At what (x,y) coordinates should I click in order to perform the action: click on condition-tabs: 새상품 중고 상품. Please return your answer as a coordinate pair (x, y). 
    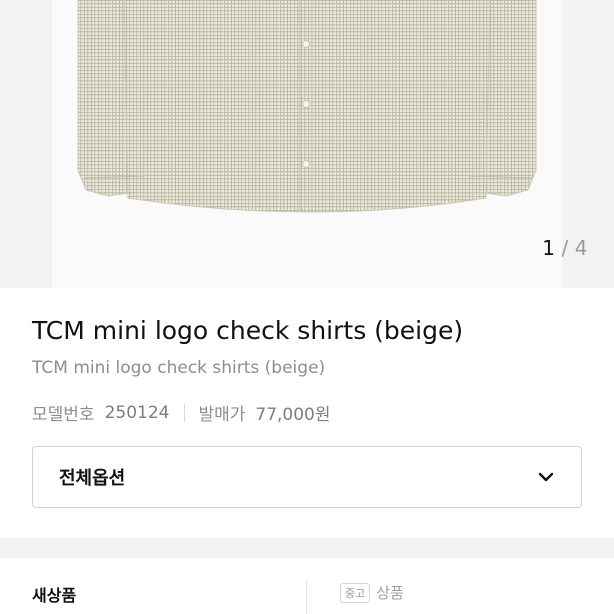
    Looking at the image, I should click on (307, 587).